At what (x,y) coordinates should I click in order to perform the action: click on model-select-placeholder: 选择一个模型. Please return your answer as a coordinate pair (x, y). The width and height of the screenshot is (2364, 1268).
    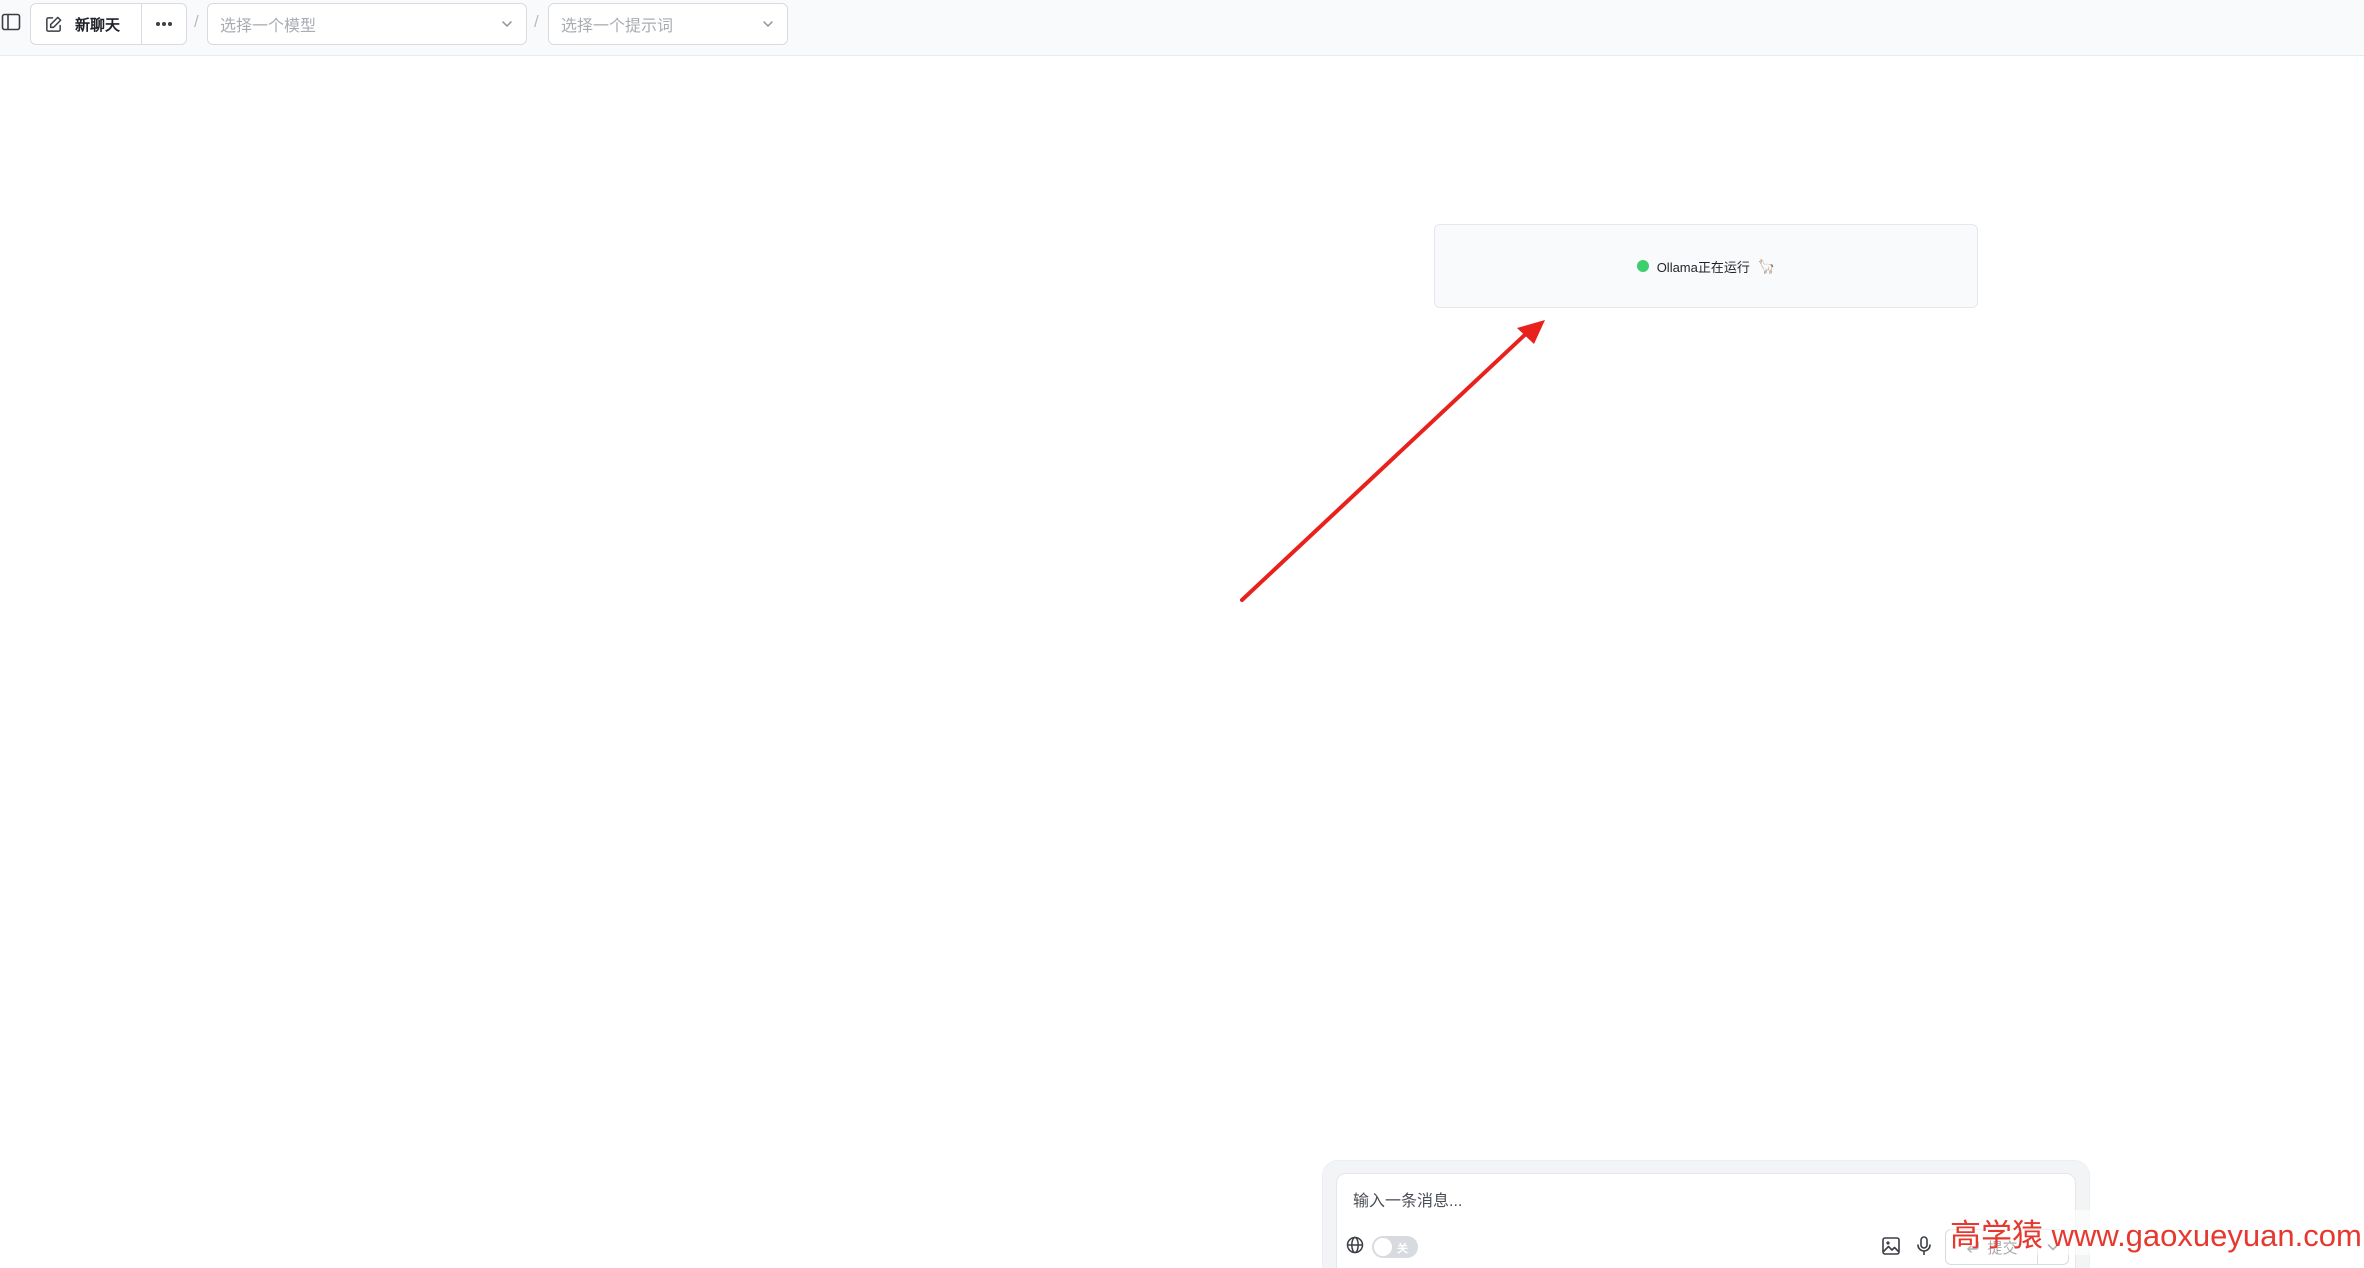
    Looking at the image, I should click on (268, 26).